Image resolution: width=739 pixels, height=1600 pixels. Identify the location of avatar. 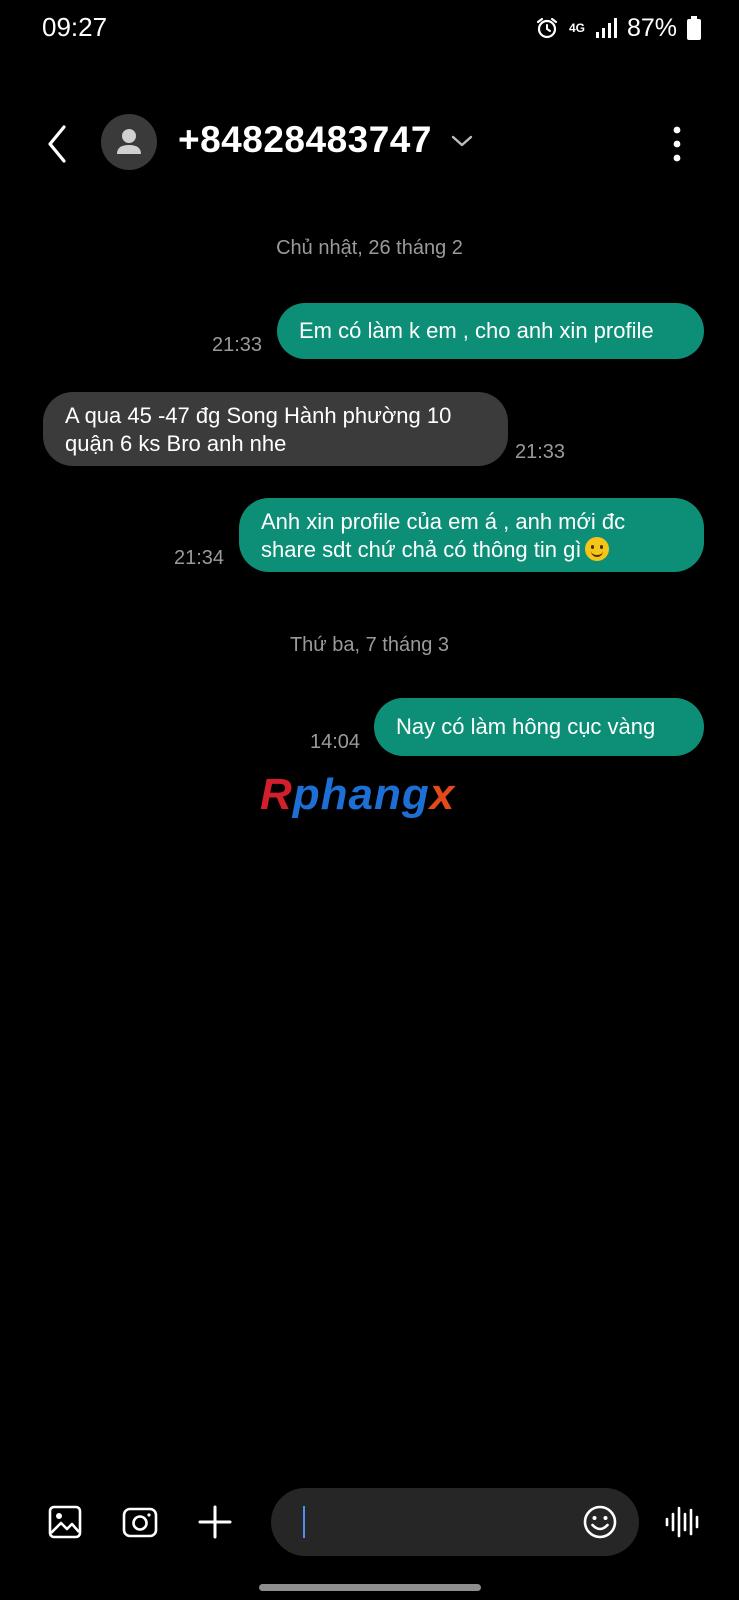
(129, 142).